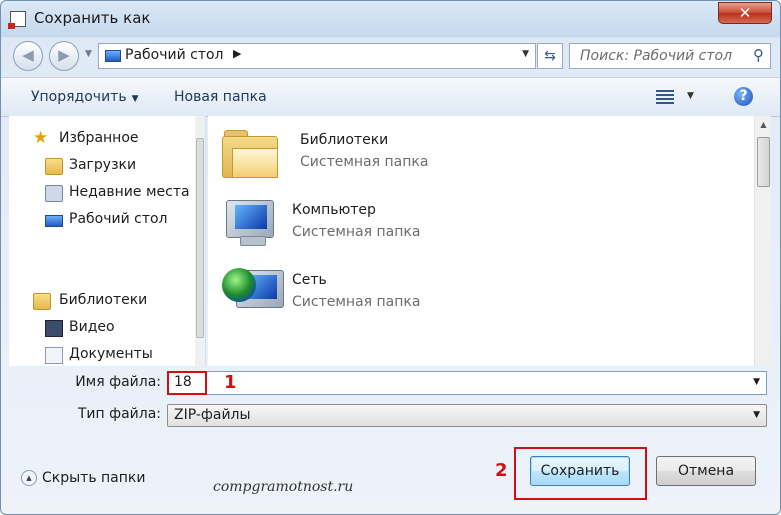  What do you see at coordinates (220, 97) in the screenshot?
I see `new-folder-button: Новая папка` at bounding box center [220, 97].